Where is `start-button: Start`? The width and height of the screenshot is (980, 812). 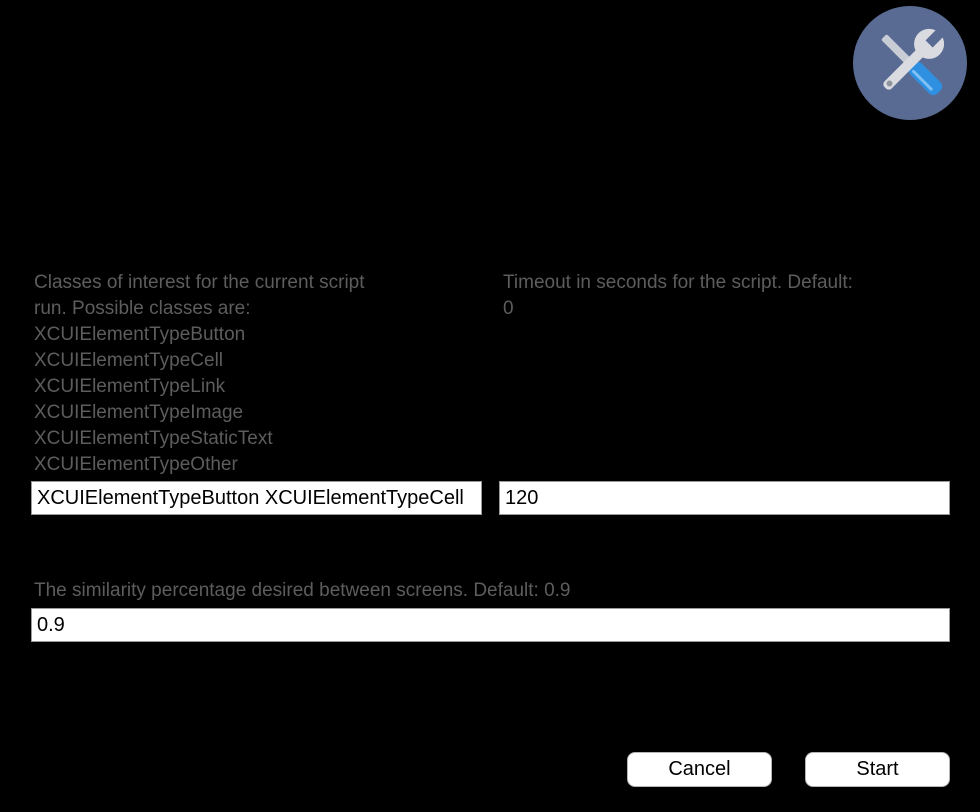
start-button: Start is located at coordinates (877, 769).